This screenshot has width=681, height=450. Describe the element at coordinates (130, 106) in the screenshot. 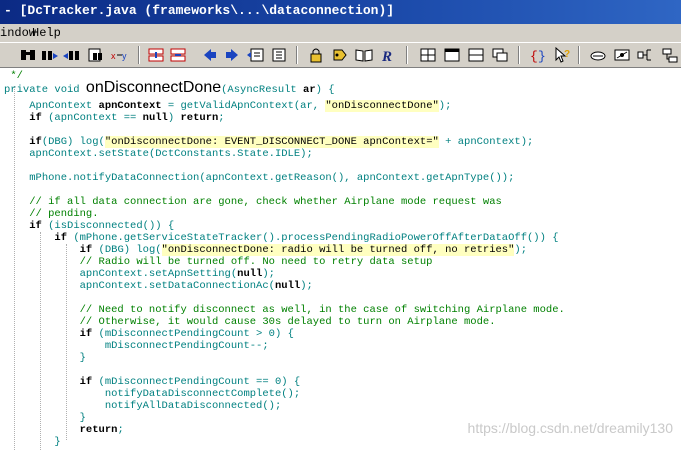

I see `code-keyword: apnContext` at that location.